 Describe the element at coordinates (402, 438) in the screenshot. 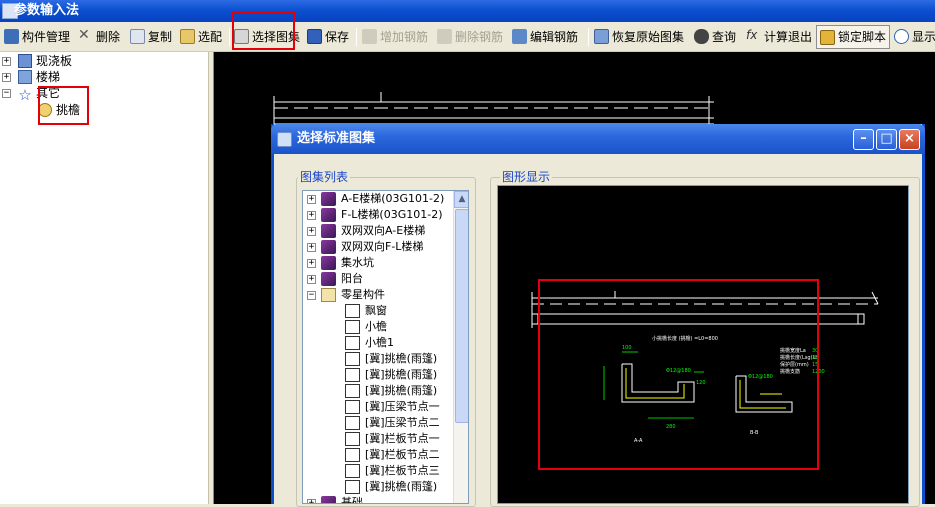

I see `atlas-item-label: [冀]栏板节点一` at that location.